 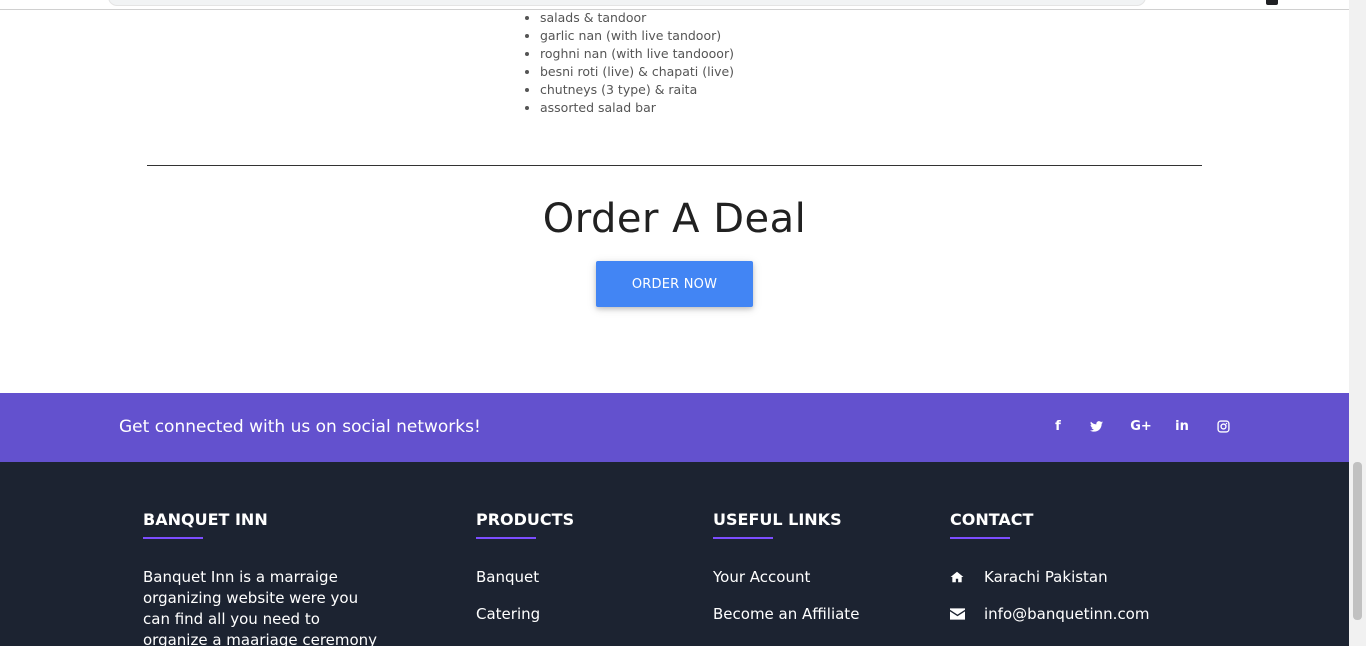 What do you see at coordinates (1272, 2) in the screenshot?
I see `extension-icon` at bounding box center [1272, 2].